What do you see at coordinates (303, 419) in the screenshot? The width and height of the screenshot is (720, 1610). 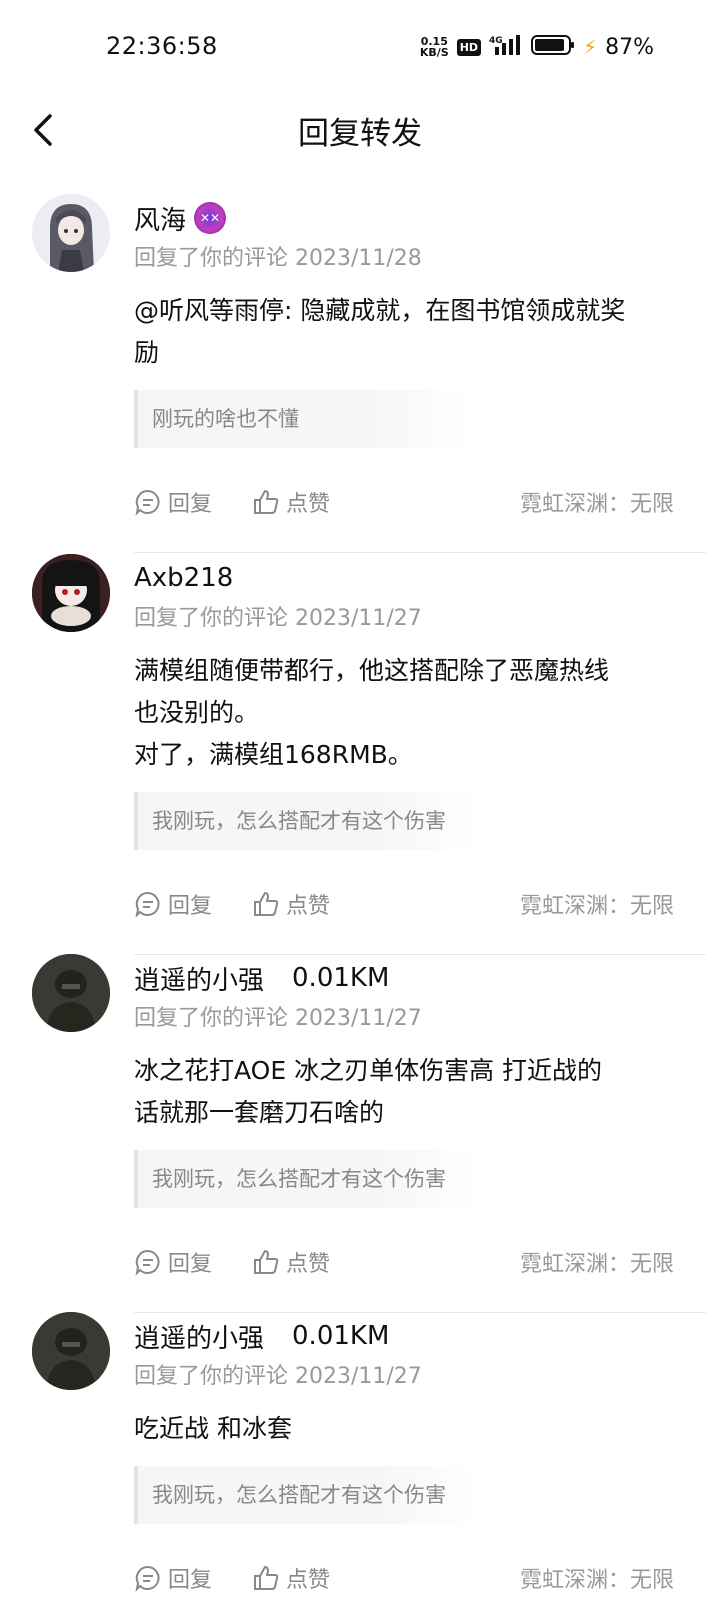 I see `quoted-comment: 刚玩的啥也不懂` at bounding box center [303, 419].